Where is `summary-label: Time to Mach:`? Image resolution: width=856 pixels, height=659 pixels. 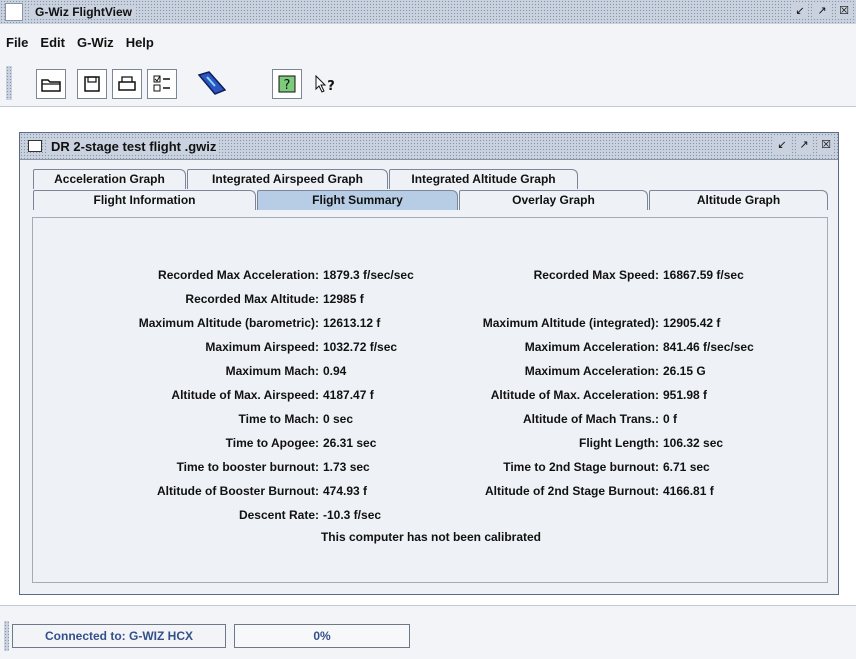
summary-label: Time to Mach: is located at coordinates (278, 419).